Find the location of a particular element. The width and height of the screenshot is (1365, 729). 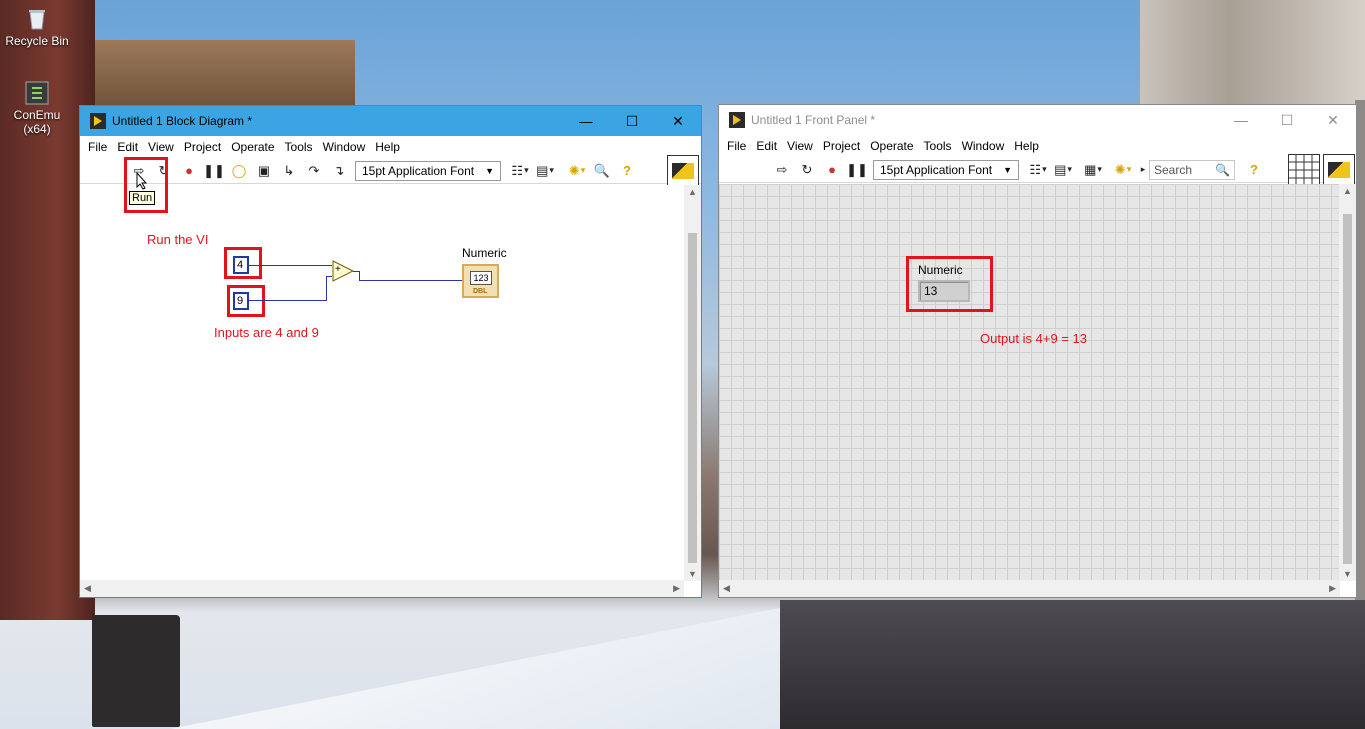

add-symbol: + is located at coordinates (338, 269).